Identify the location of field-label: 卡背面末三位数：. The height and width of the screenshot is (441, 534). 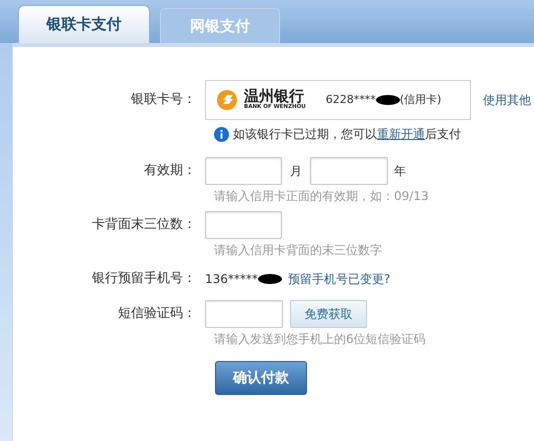
(144, 225).